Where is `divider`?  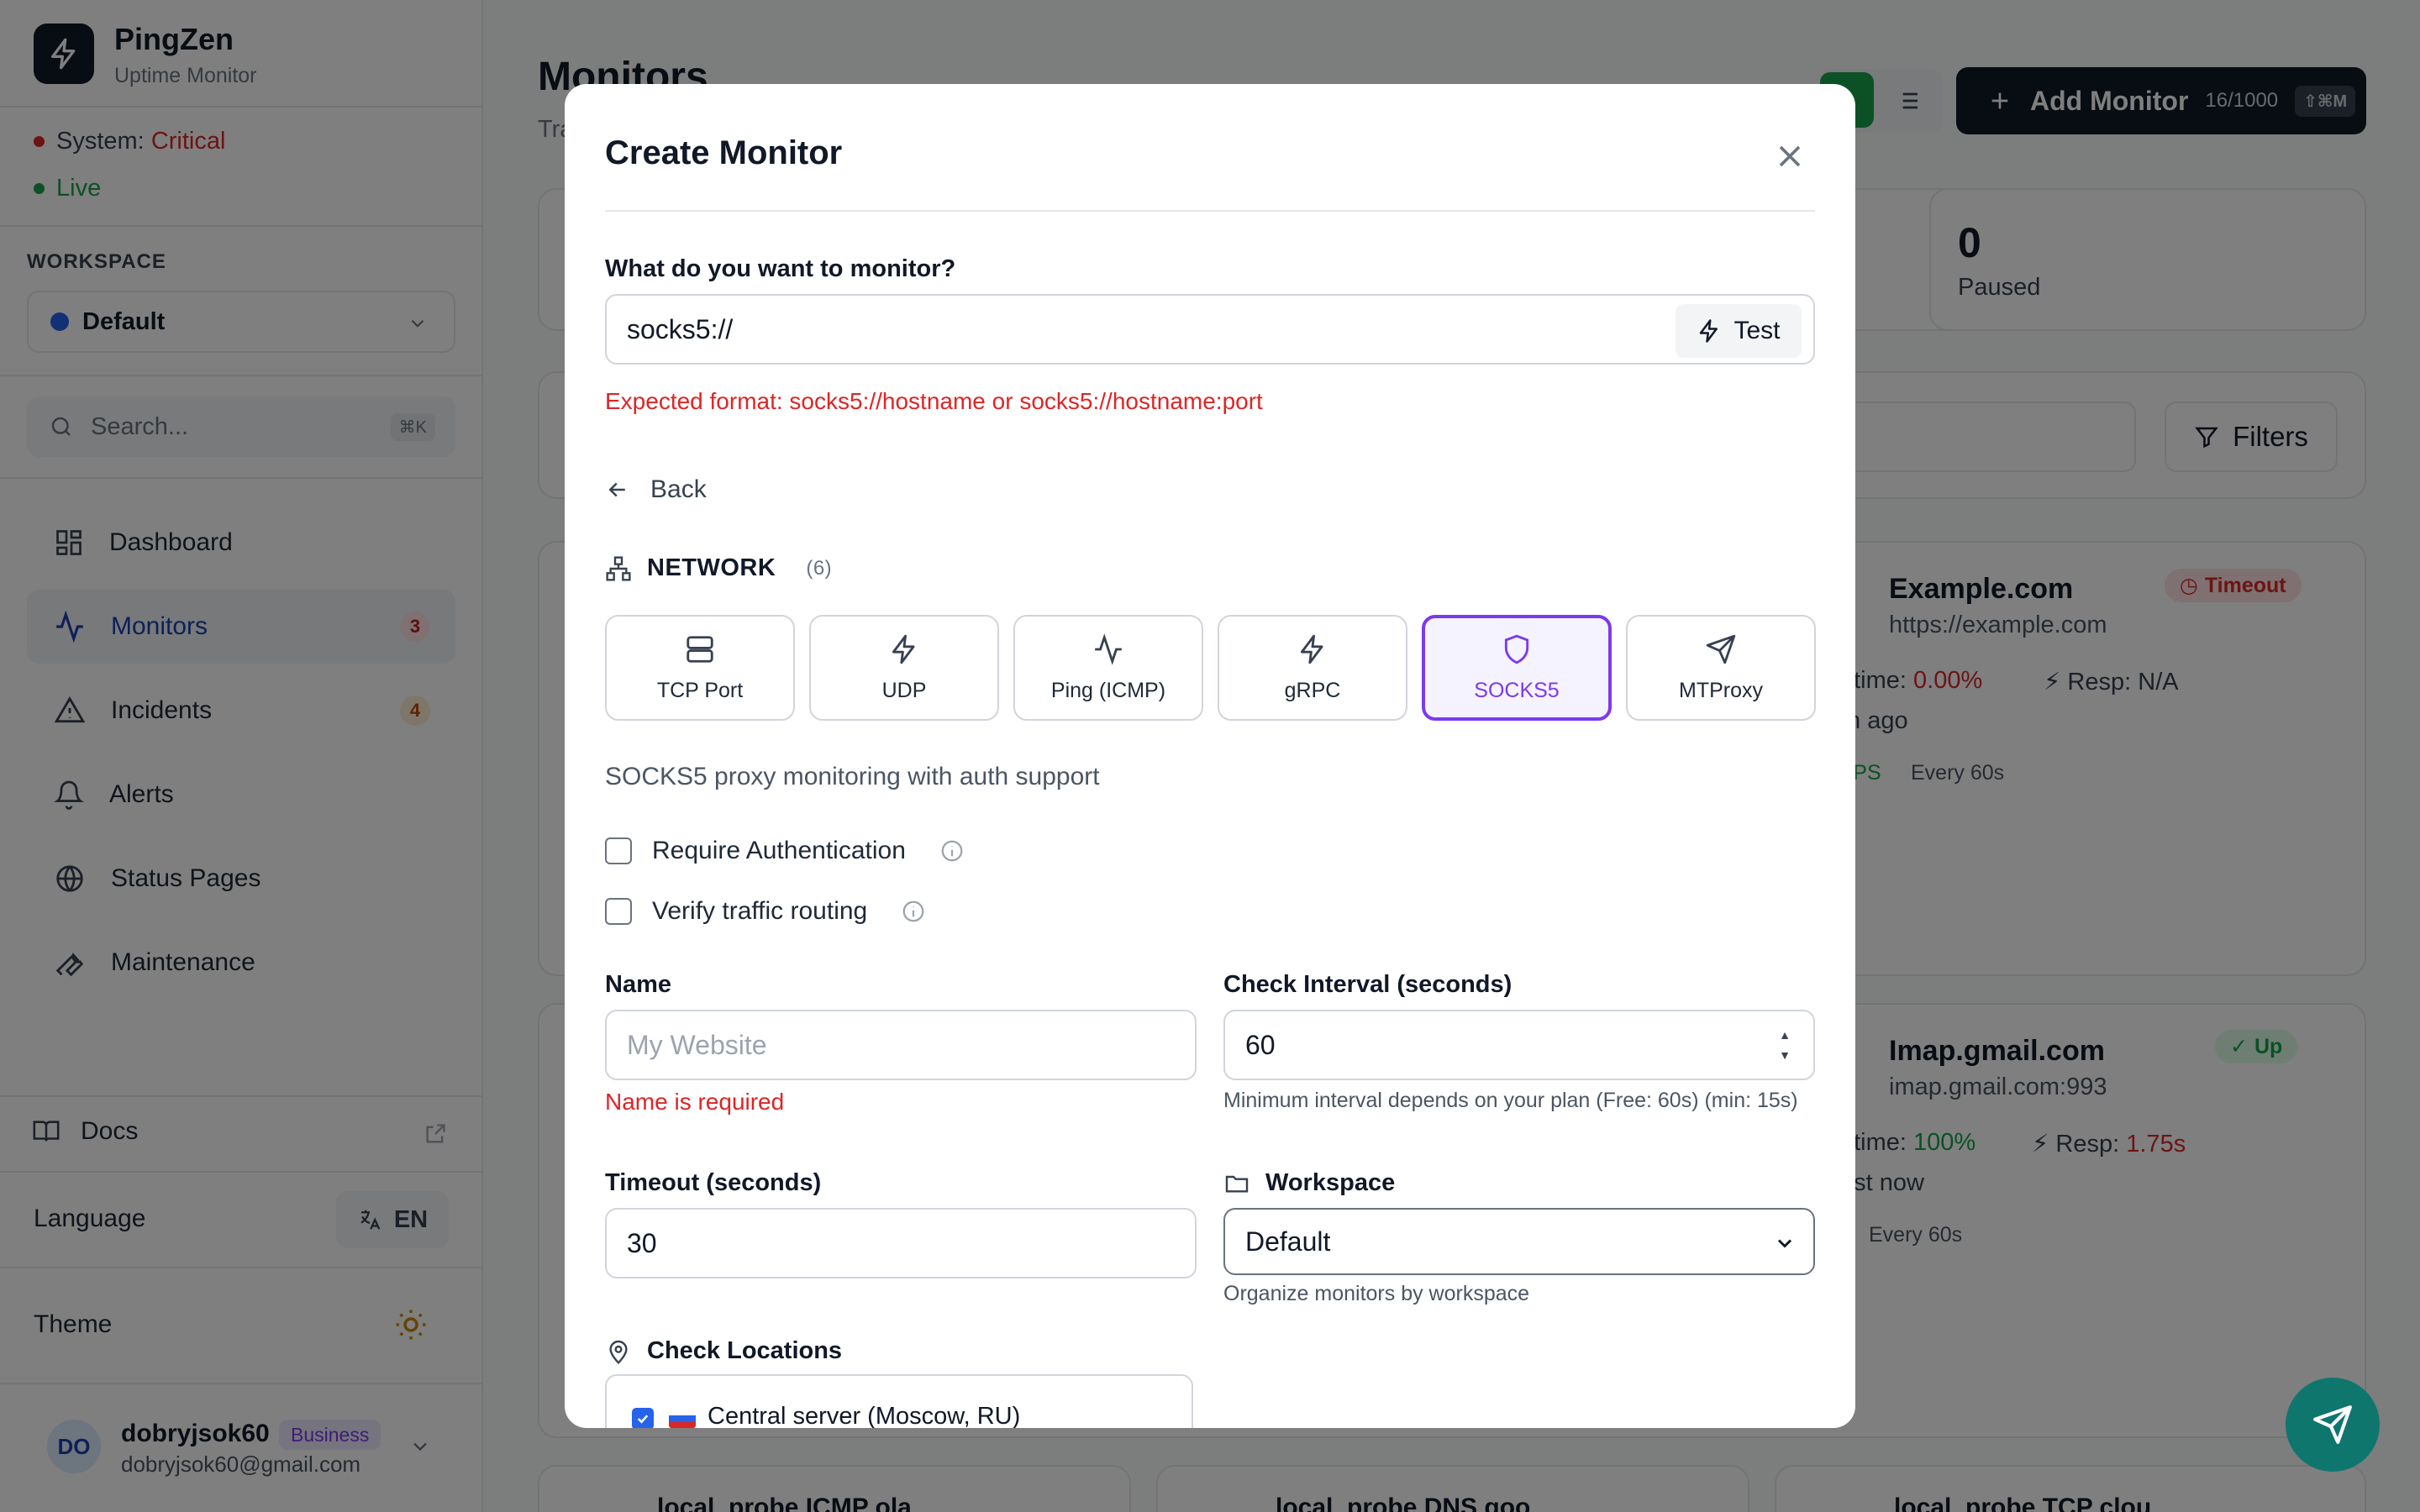
divider is located at coordinates (1210, 211).